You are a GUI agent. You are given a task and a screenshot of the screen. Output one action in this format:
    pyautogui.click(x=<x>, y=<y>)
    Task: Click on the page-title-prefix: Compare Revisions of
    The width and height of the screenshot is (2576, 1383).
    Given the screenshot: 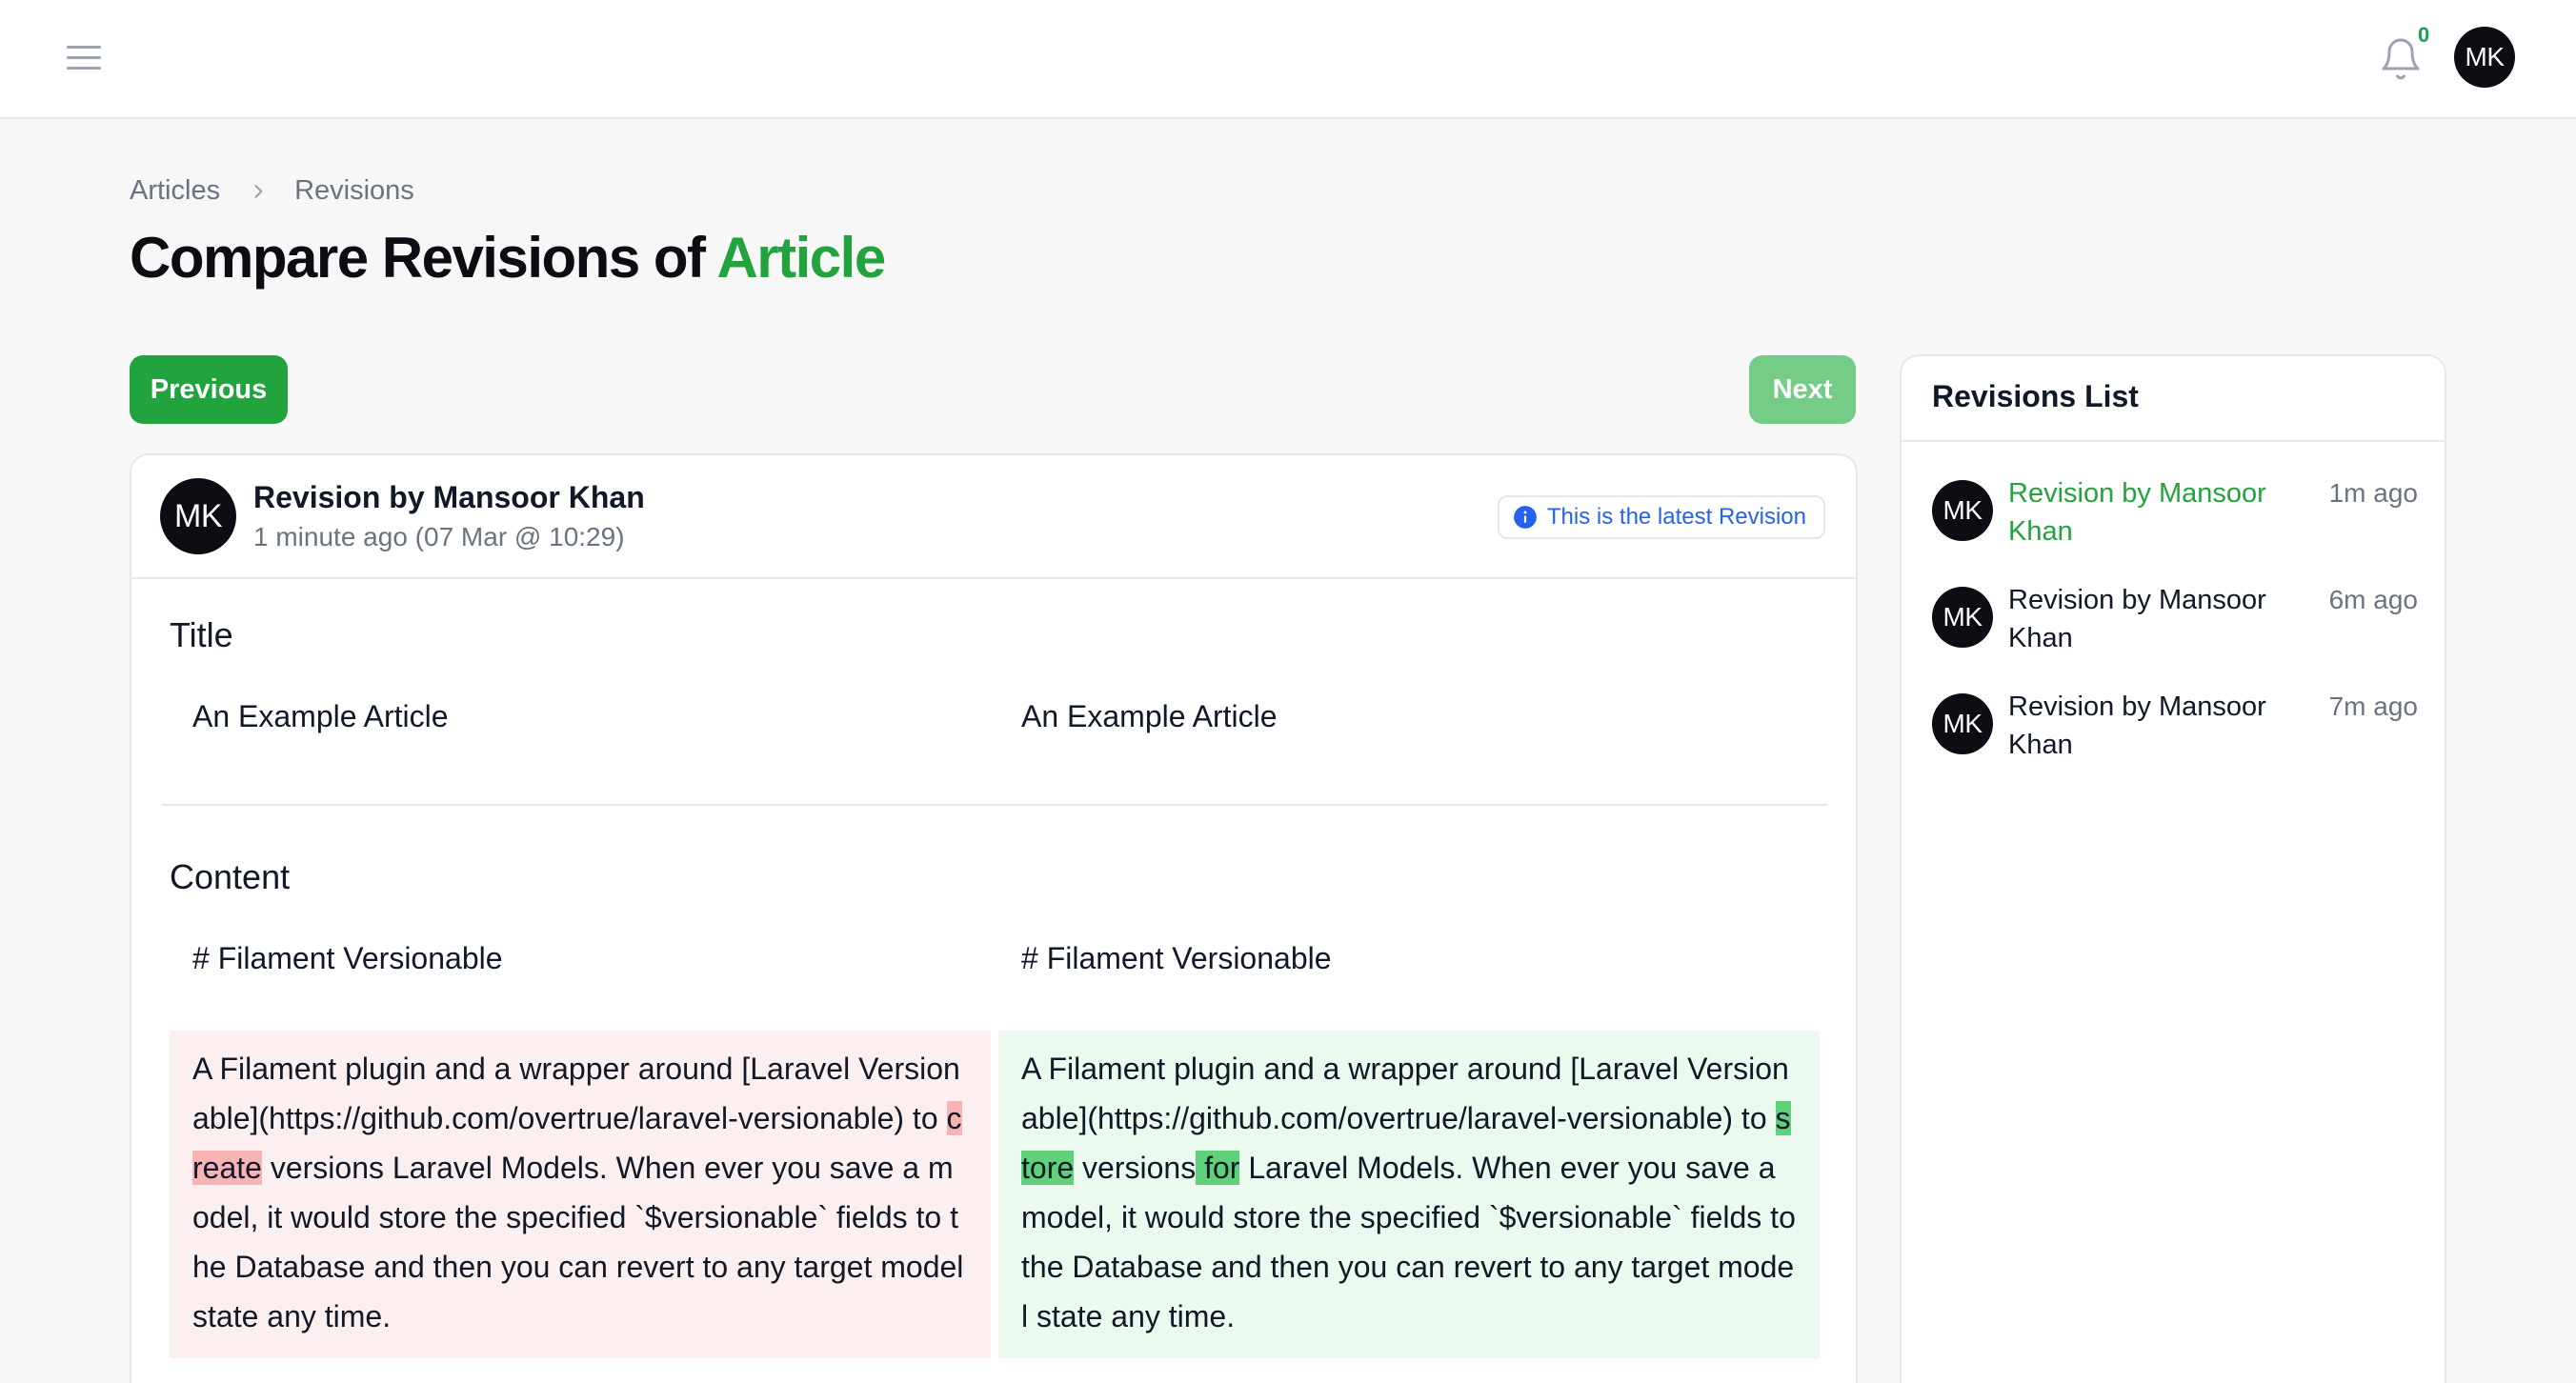 What is the action you would take?
    pyautogui.click(x=418, y=258)
    